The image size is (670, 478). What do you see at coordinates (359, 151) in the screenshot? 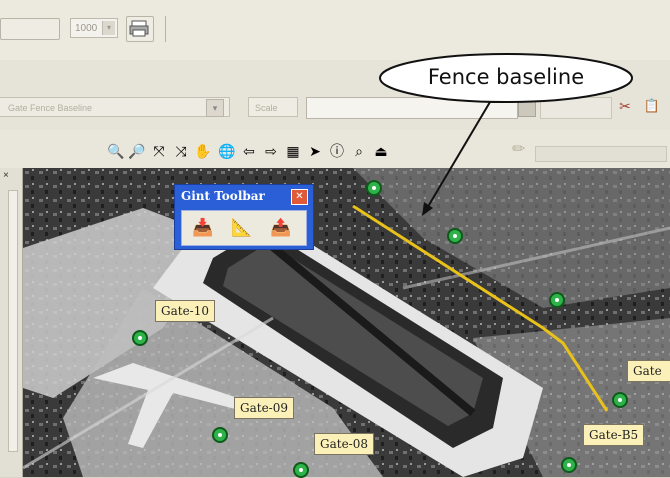
I see `find-binoculars-icon: ⌕` at bounding box center [359, 151].